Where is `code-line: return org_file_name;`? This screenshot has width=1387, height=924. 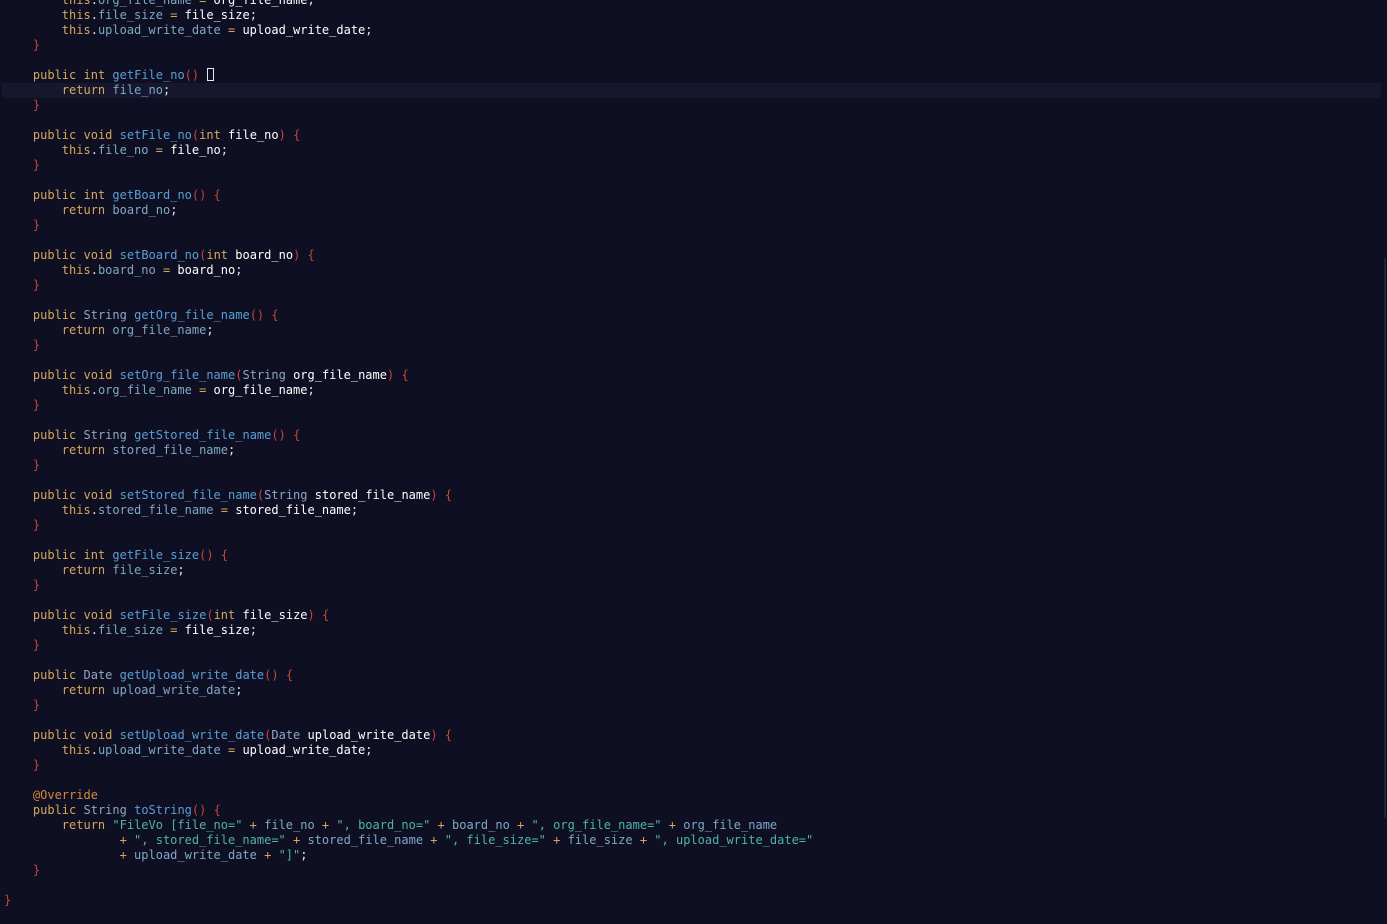 code-line: return org_file_name; is located at coordinates (691, 330).